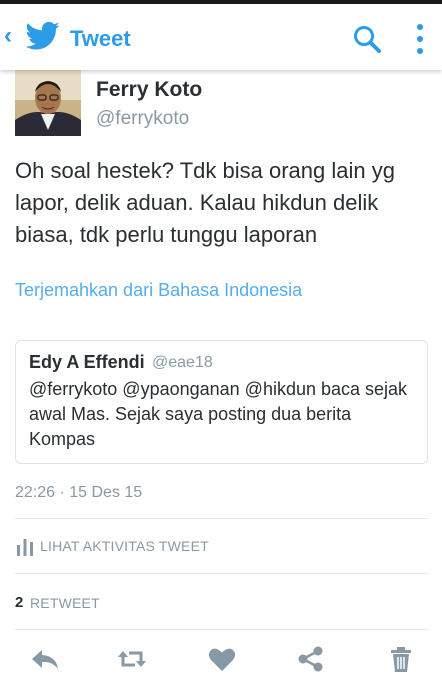 This screenshot has width=442, height=680. Describe the element at coordinates (11, 36) in the screenshot. I see `back-chevron-icon: ‹` at that location.